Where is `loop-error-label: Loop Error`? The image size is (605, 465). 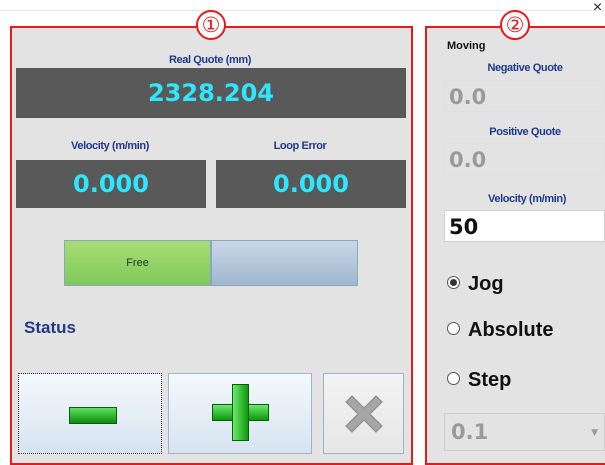 loop-error-label: Loop Error is located at coordinates (300, 146).